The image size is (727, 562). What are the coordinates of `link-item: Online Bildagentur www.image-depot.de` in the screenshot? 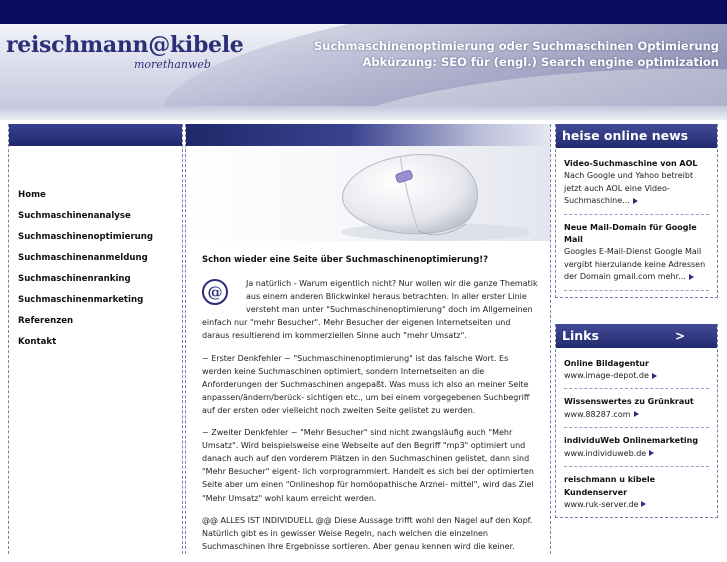 It's located at (636, 368).